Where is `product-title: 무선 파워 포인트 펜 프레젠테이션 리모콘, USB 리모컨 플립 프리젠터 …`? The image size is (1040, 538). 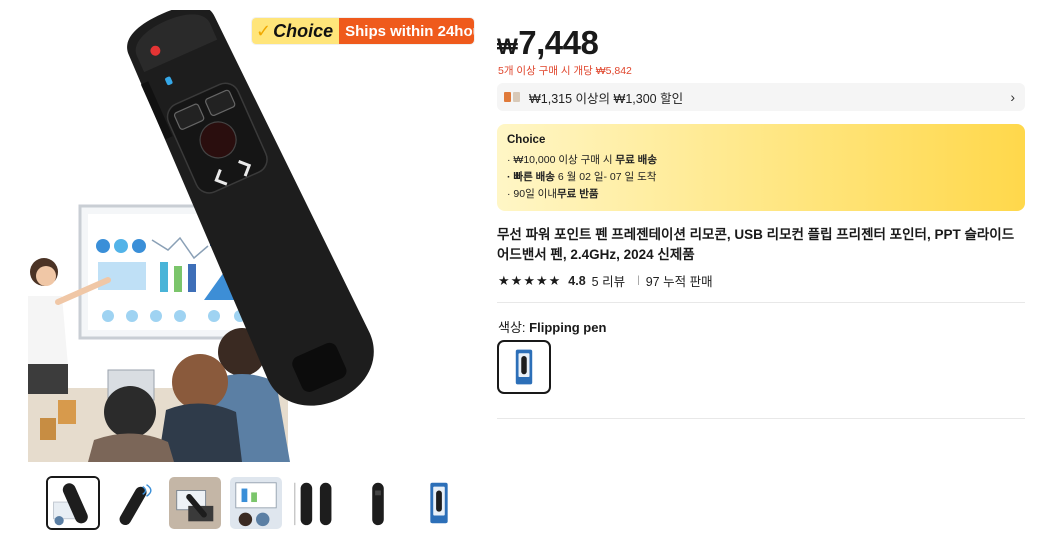 product-title: 무선 파워 포인트 펜 프레젠테이션 리모콘, USB 리모컨 플립 프리젠터 … is located at coordinates (756, 244).